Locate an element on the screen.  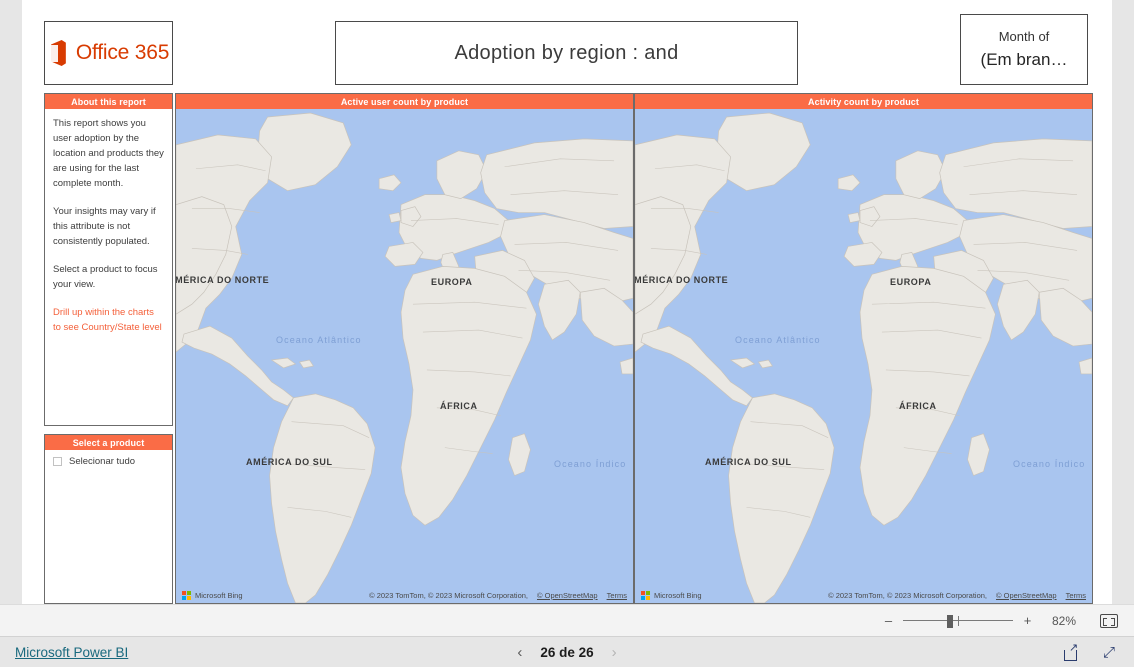
month-slicer-label: Month of is located at coordinates (1024, 36).